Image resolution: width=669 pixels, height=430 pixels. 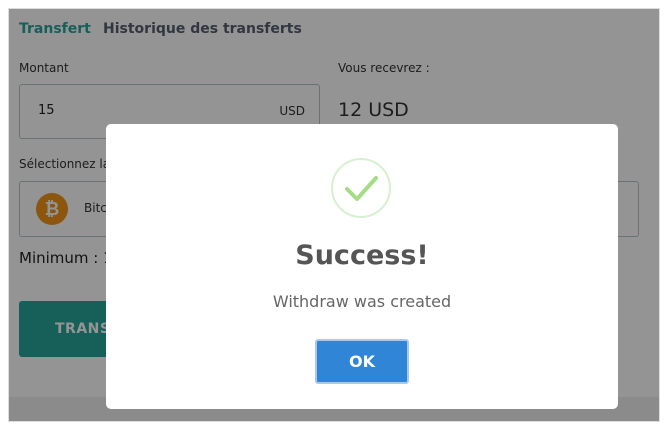 What do you see at coordinates (362, 255) in the screenshot?
I see `dialog-title: Success!` at bounding box center [362, 255].